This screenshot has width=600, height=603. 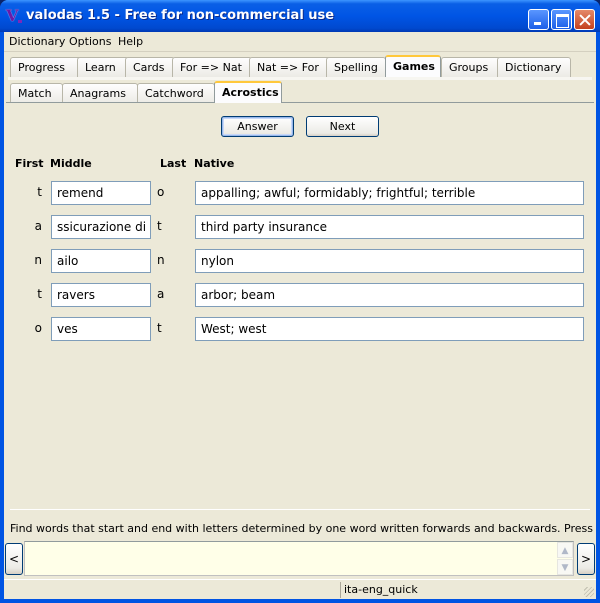 I want to click on answer-input: ▲ ▼, so click(x=299, y=558).